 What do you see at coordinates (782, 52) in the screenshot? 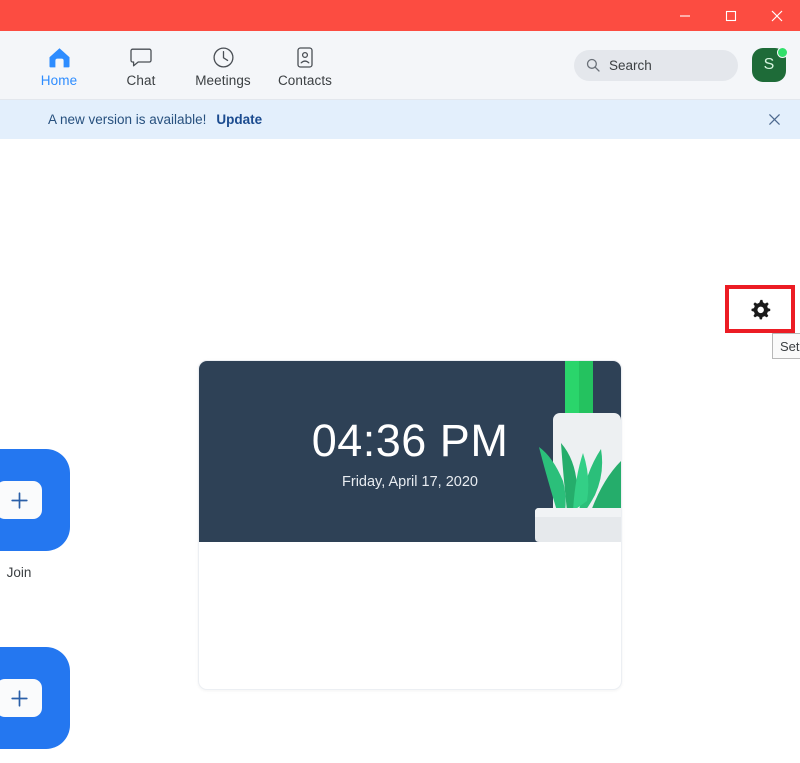
I see `status-badge` at bounding box center [782, 52].